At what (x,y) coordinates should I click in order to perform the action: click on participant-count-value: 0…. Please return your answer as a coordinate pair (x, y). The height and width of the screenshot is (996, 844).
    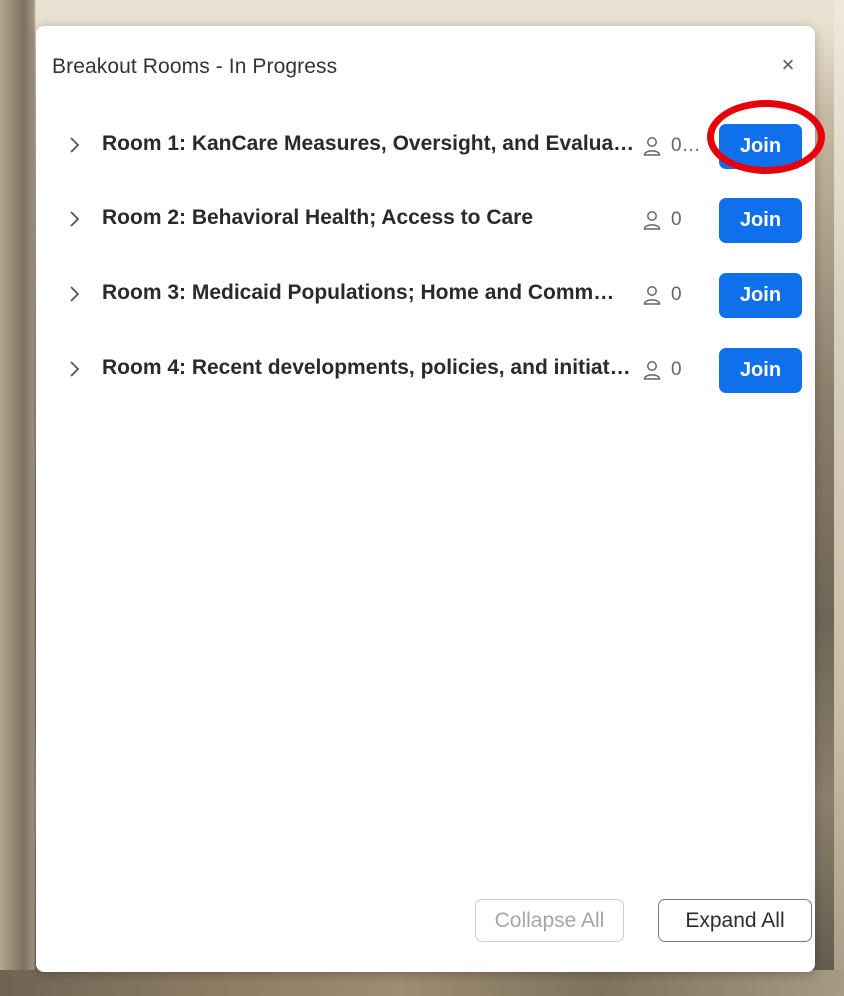
    Looking at the image, I should click on (686, 145).